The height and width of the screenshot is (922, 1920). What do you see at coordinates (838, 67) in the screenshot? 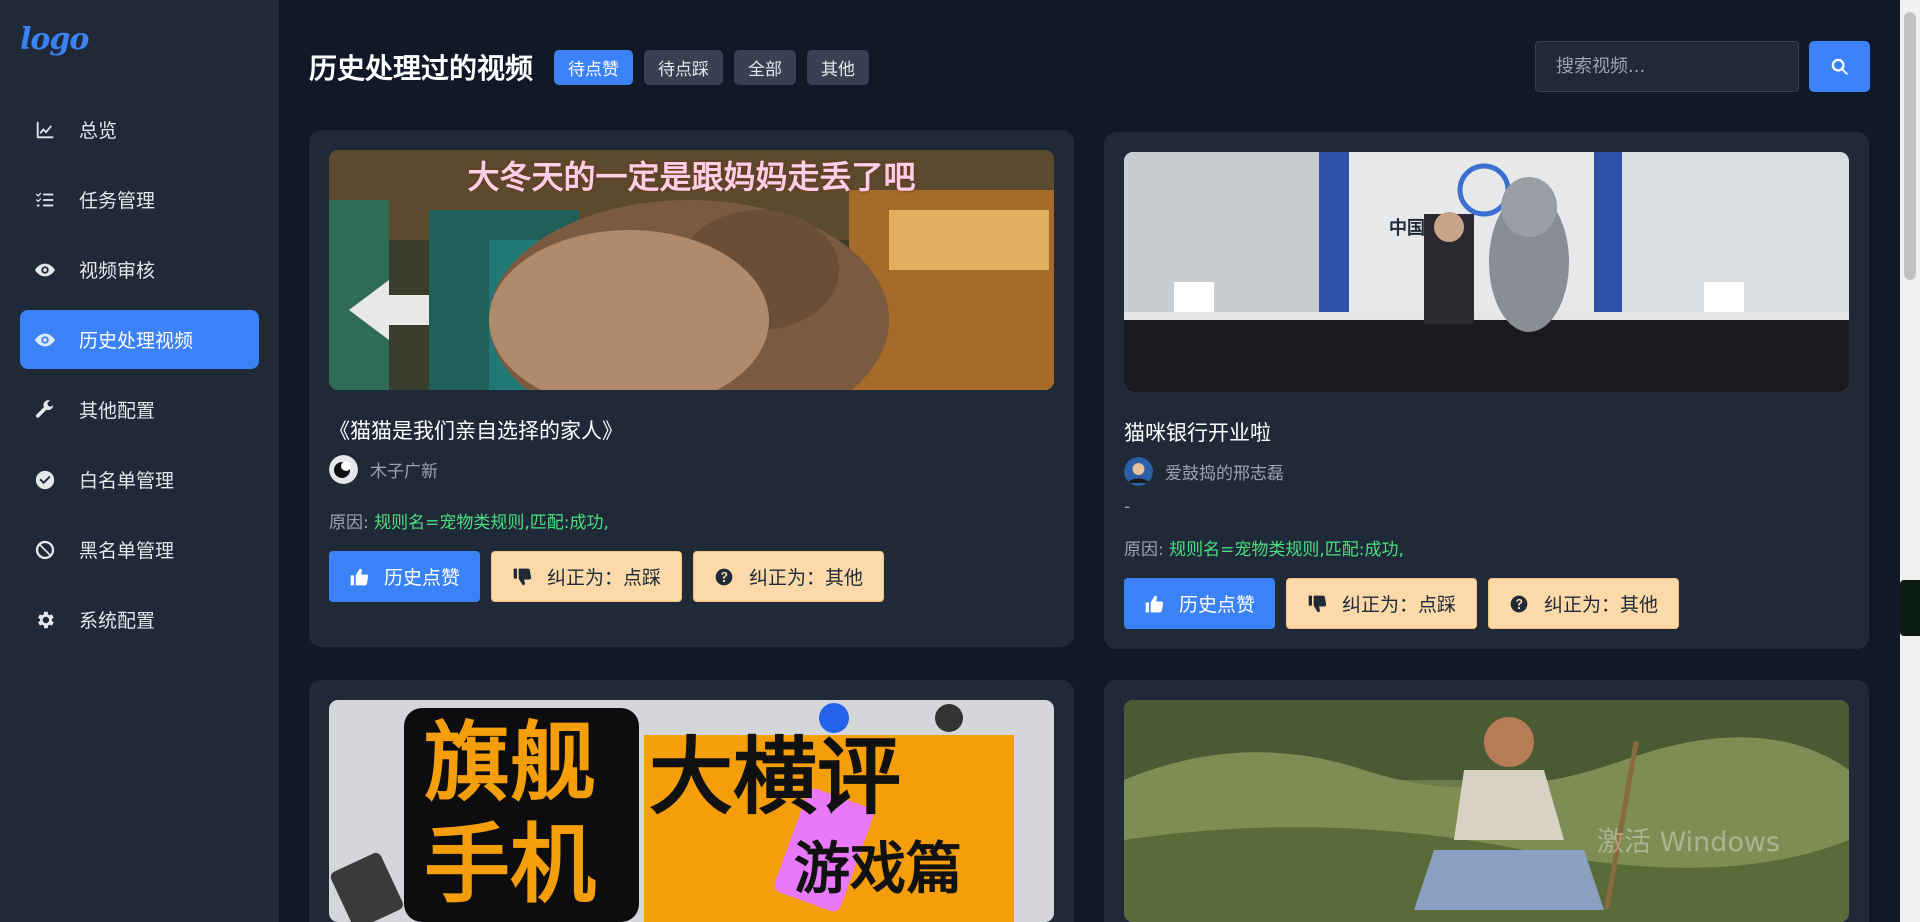
I see `filter-other: 其他` at bounding box center [838, 67].